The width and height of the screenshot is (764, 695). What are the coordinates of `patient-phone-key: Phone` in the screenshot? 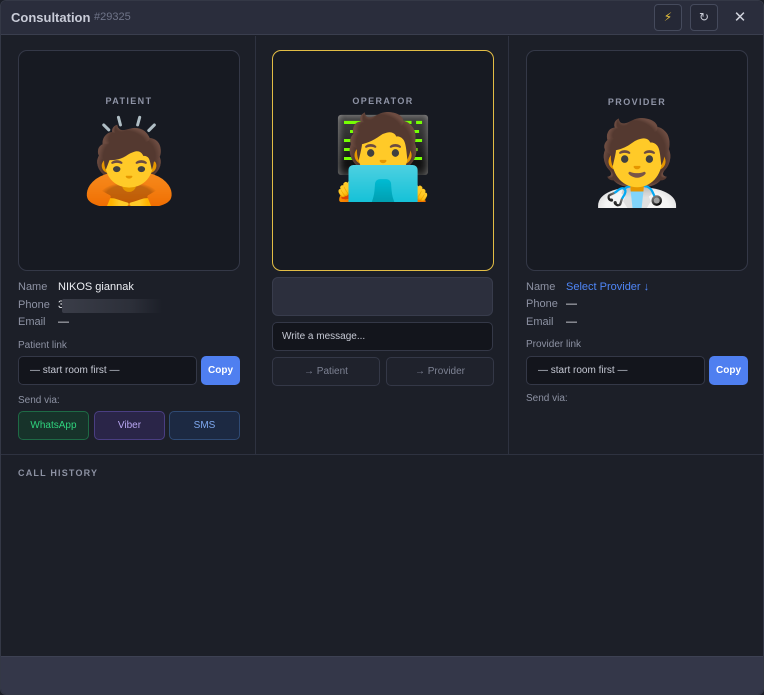 It's located at (34, 305).